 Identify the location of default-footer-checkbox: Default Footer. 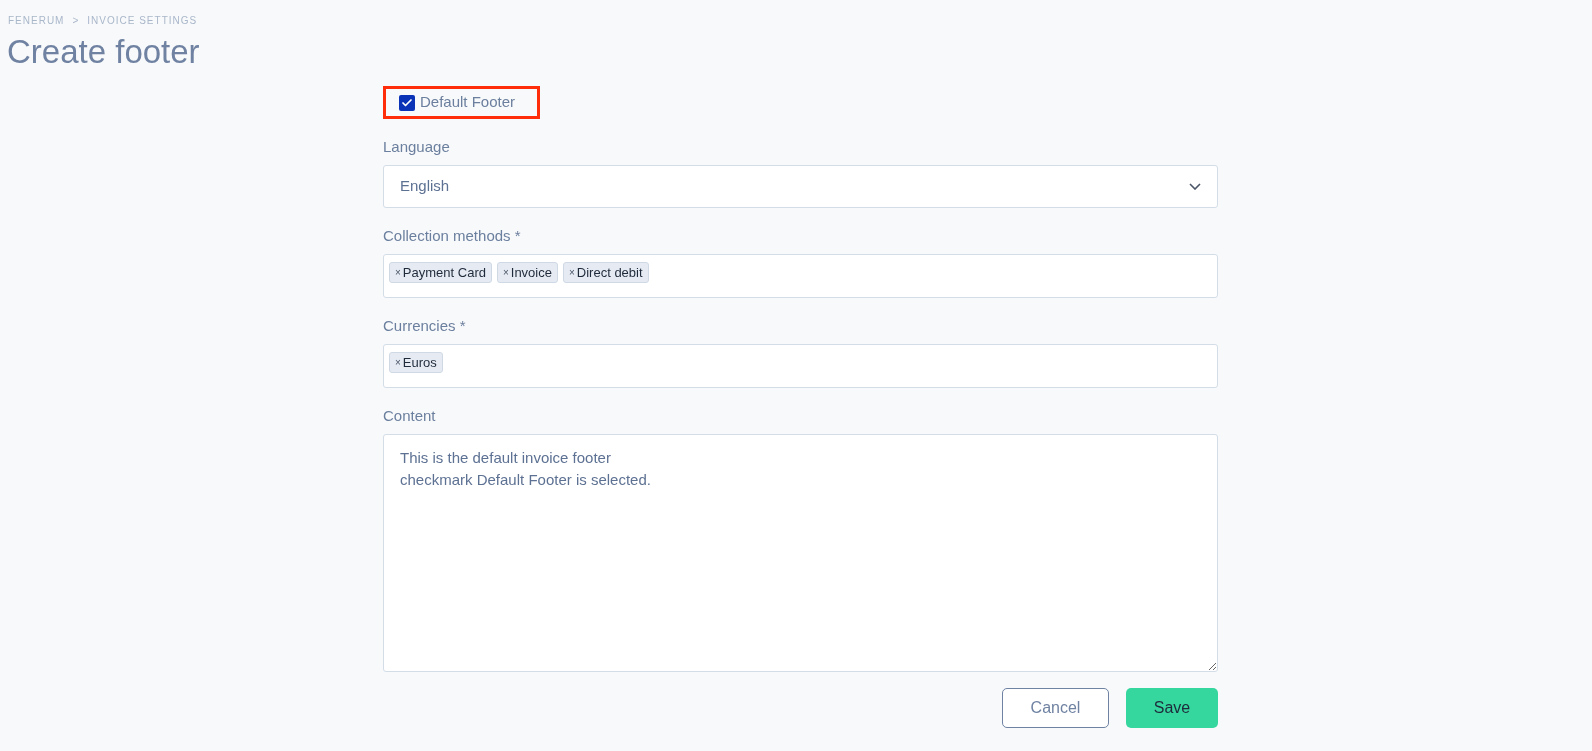
(462, 102).